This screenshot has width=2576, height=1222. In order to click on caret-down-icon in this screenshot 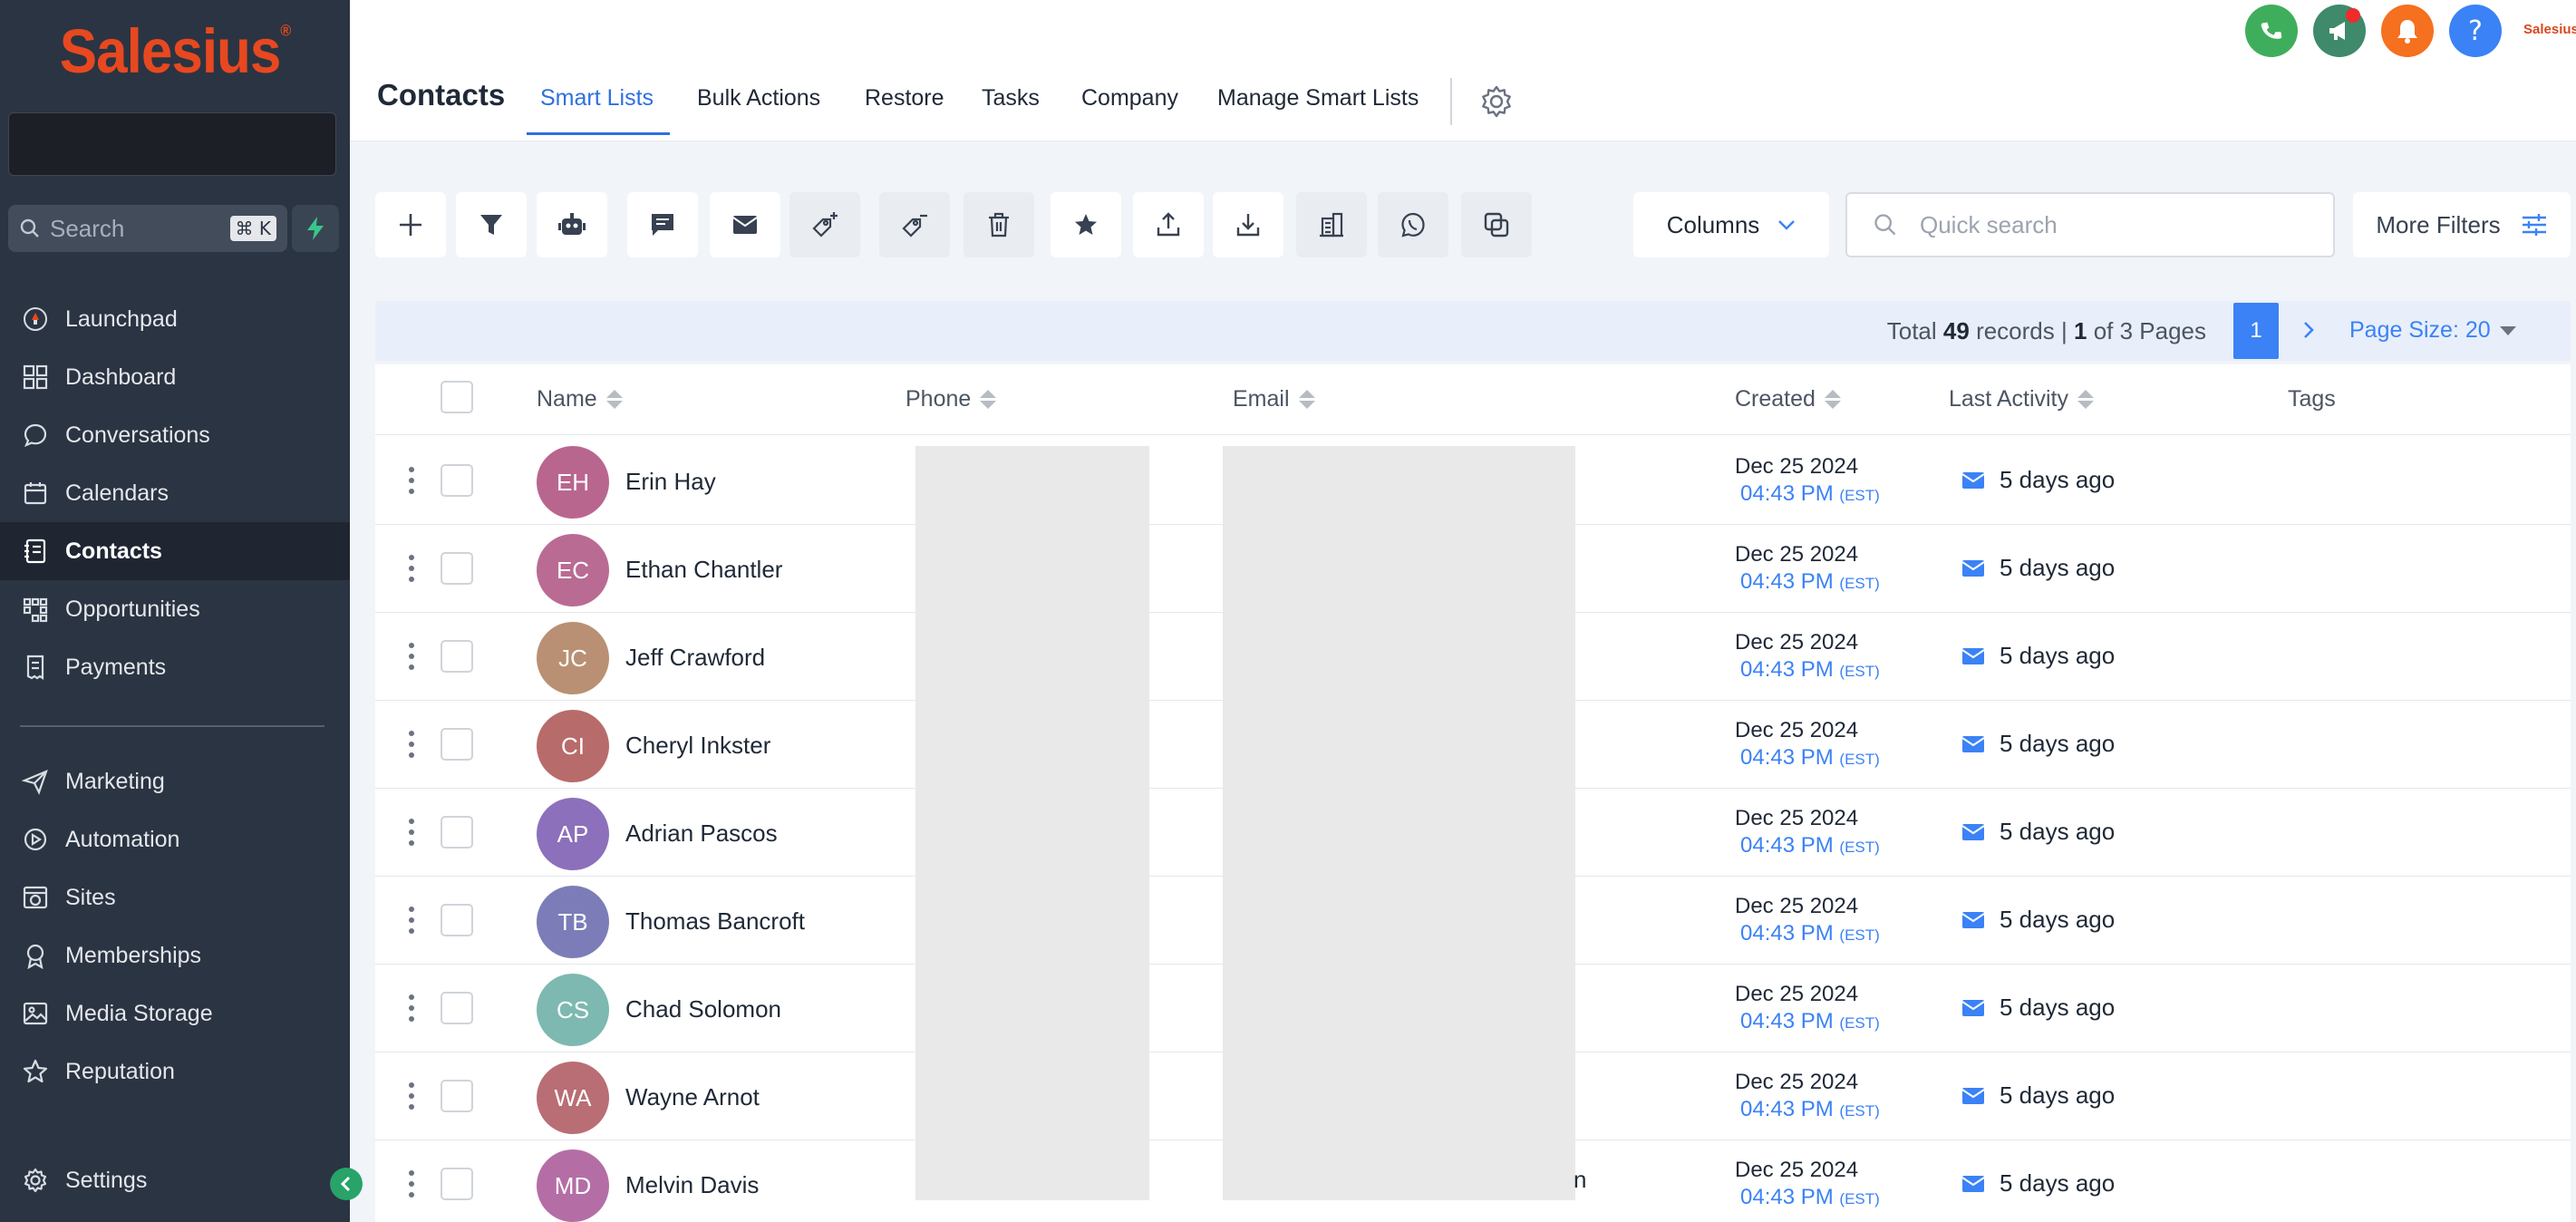, I will do `click(2508, 331)`.